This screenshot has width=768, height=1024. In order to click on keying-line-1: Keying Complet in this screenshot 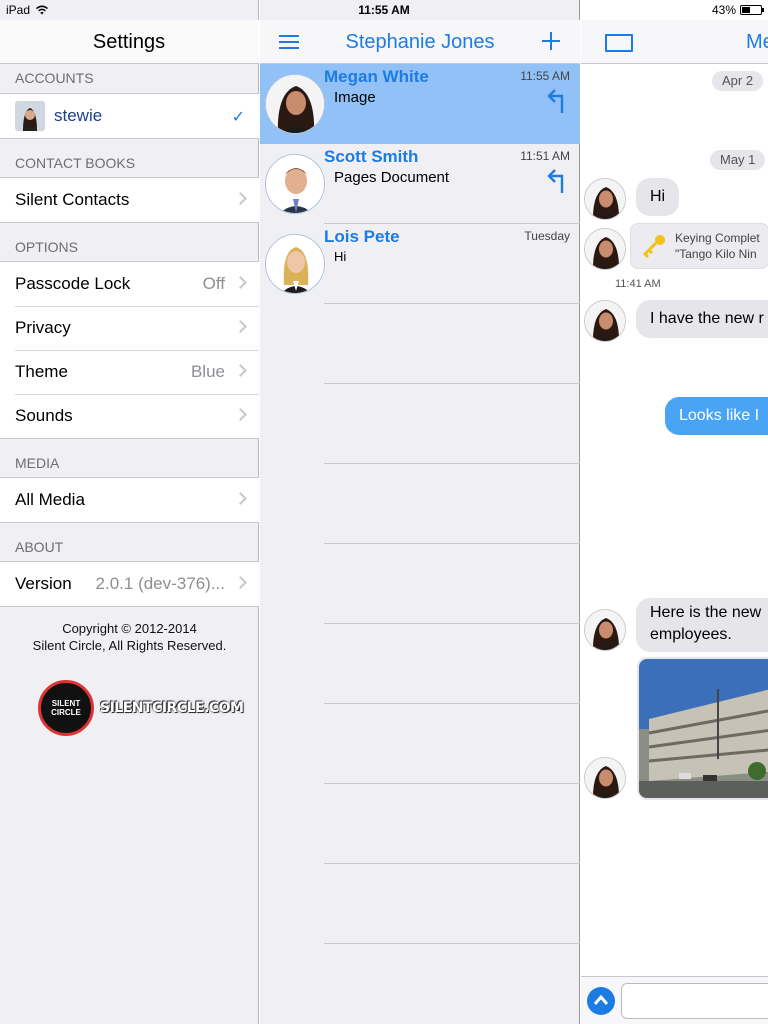, I will do `click(717, 238)`.